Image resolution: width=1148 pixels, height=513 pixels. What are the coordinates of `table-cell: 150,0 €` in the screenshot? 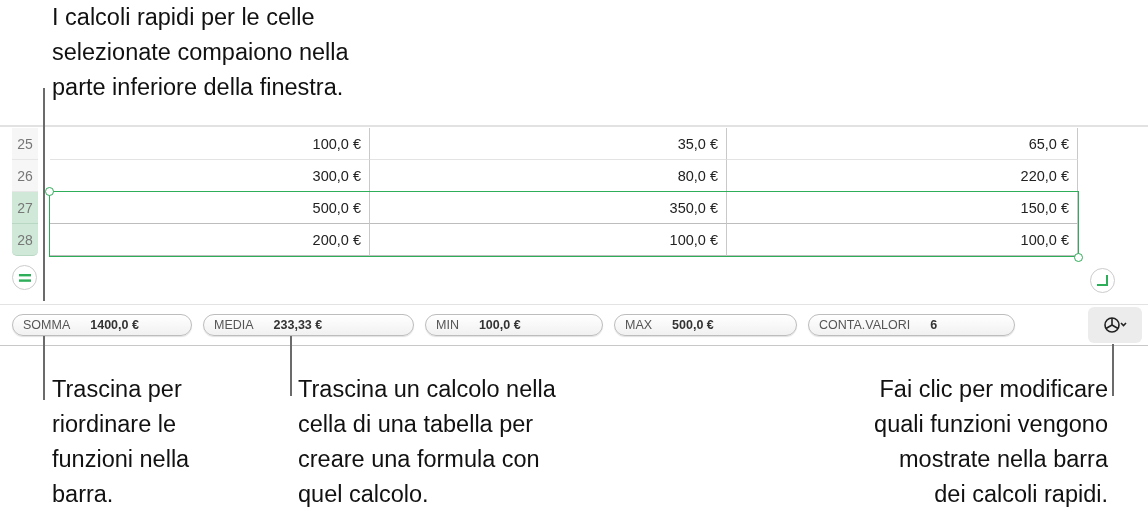 It's located at (902, 208).